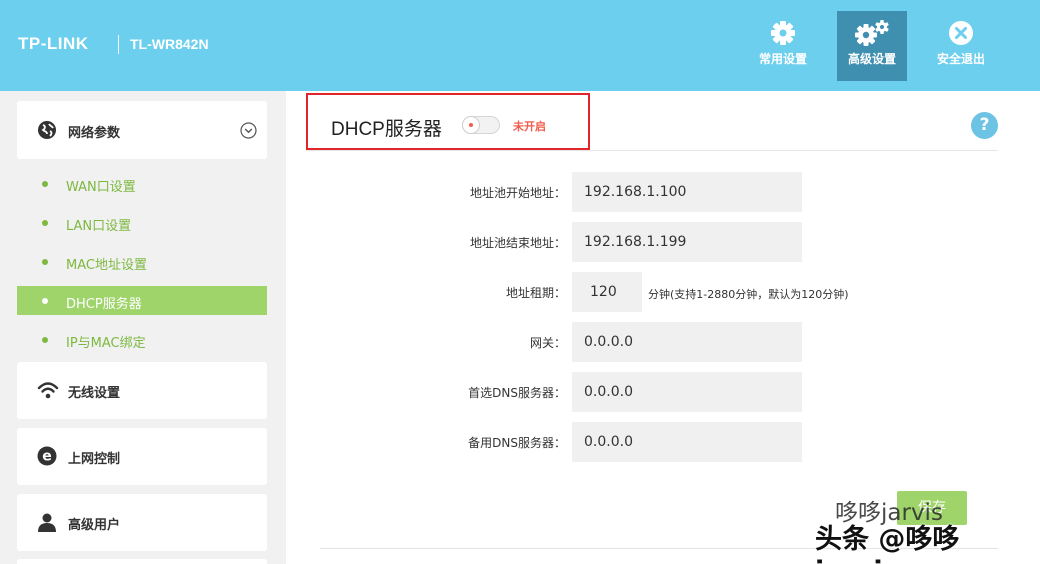 This screenshot has height=564, width=1040. What do you see at coordinates (687, 192) in the screenshot?
I see `pool-start-input: 192.168.1.100` at bounding box center [687, 192].